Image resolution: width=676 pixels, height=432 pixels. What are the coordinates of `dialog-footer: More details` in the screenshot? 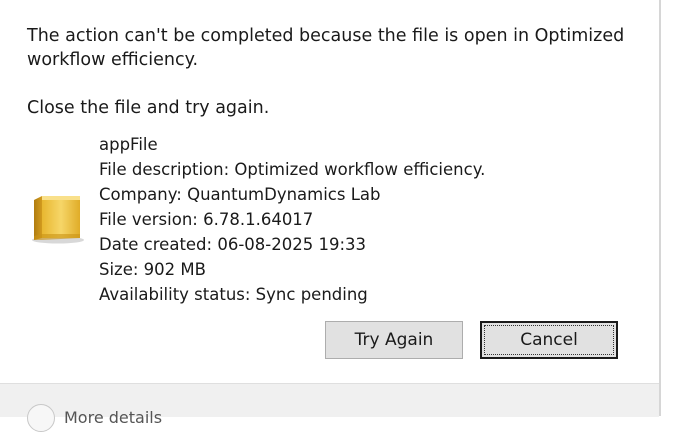 It's located at (329, 407).